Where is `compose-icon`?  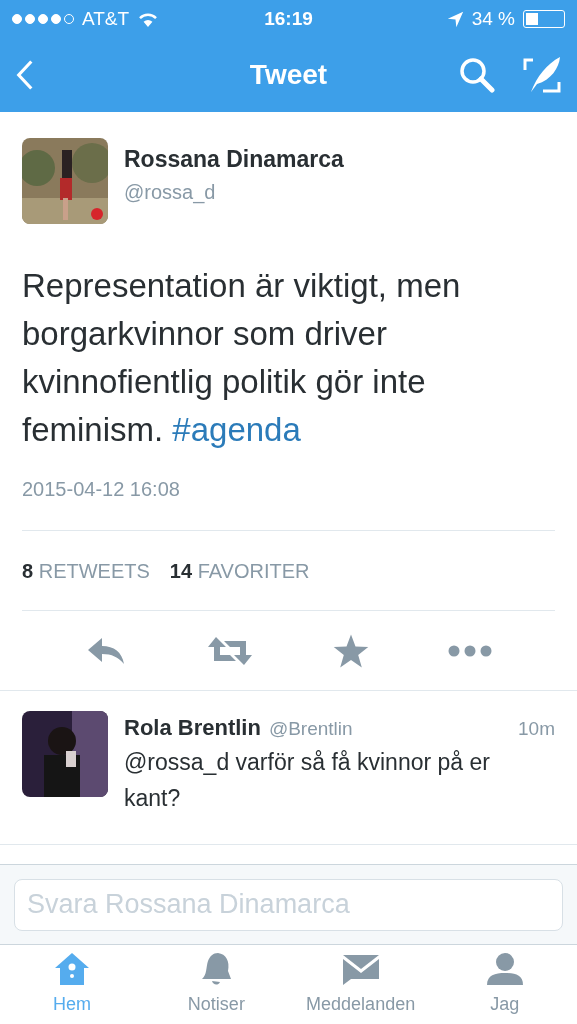
compose-icon is located at coordinates (542, 75).